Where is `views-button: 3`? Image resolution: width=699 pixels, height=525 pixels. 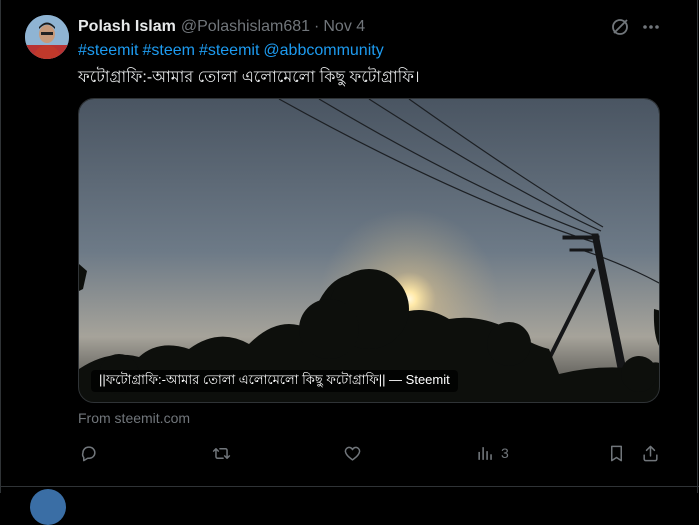 views-button: 3 is located at coordinates (492, 453).